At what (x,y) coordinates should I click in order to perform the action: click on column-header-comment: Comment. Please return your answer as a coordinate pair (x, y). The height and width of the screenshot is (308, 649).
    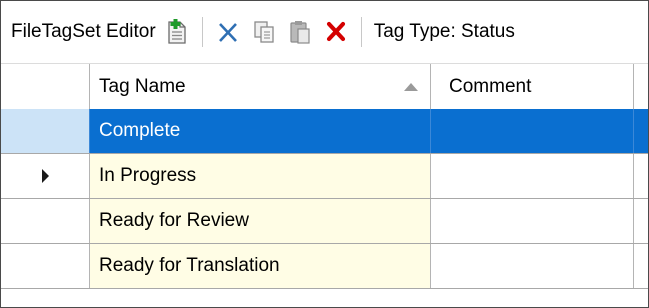
    Looking at the image, I should click on (532, 87).